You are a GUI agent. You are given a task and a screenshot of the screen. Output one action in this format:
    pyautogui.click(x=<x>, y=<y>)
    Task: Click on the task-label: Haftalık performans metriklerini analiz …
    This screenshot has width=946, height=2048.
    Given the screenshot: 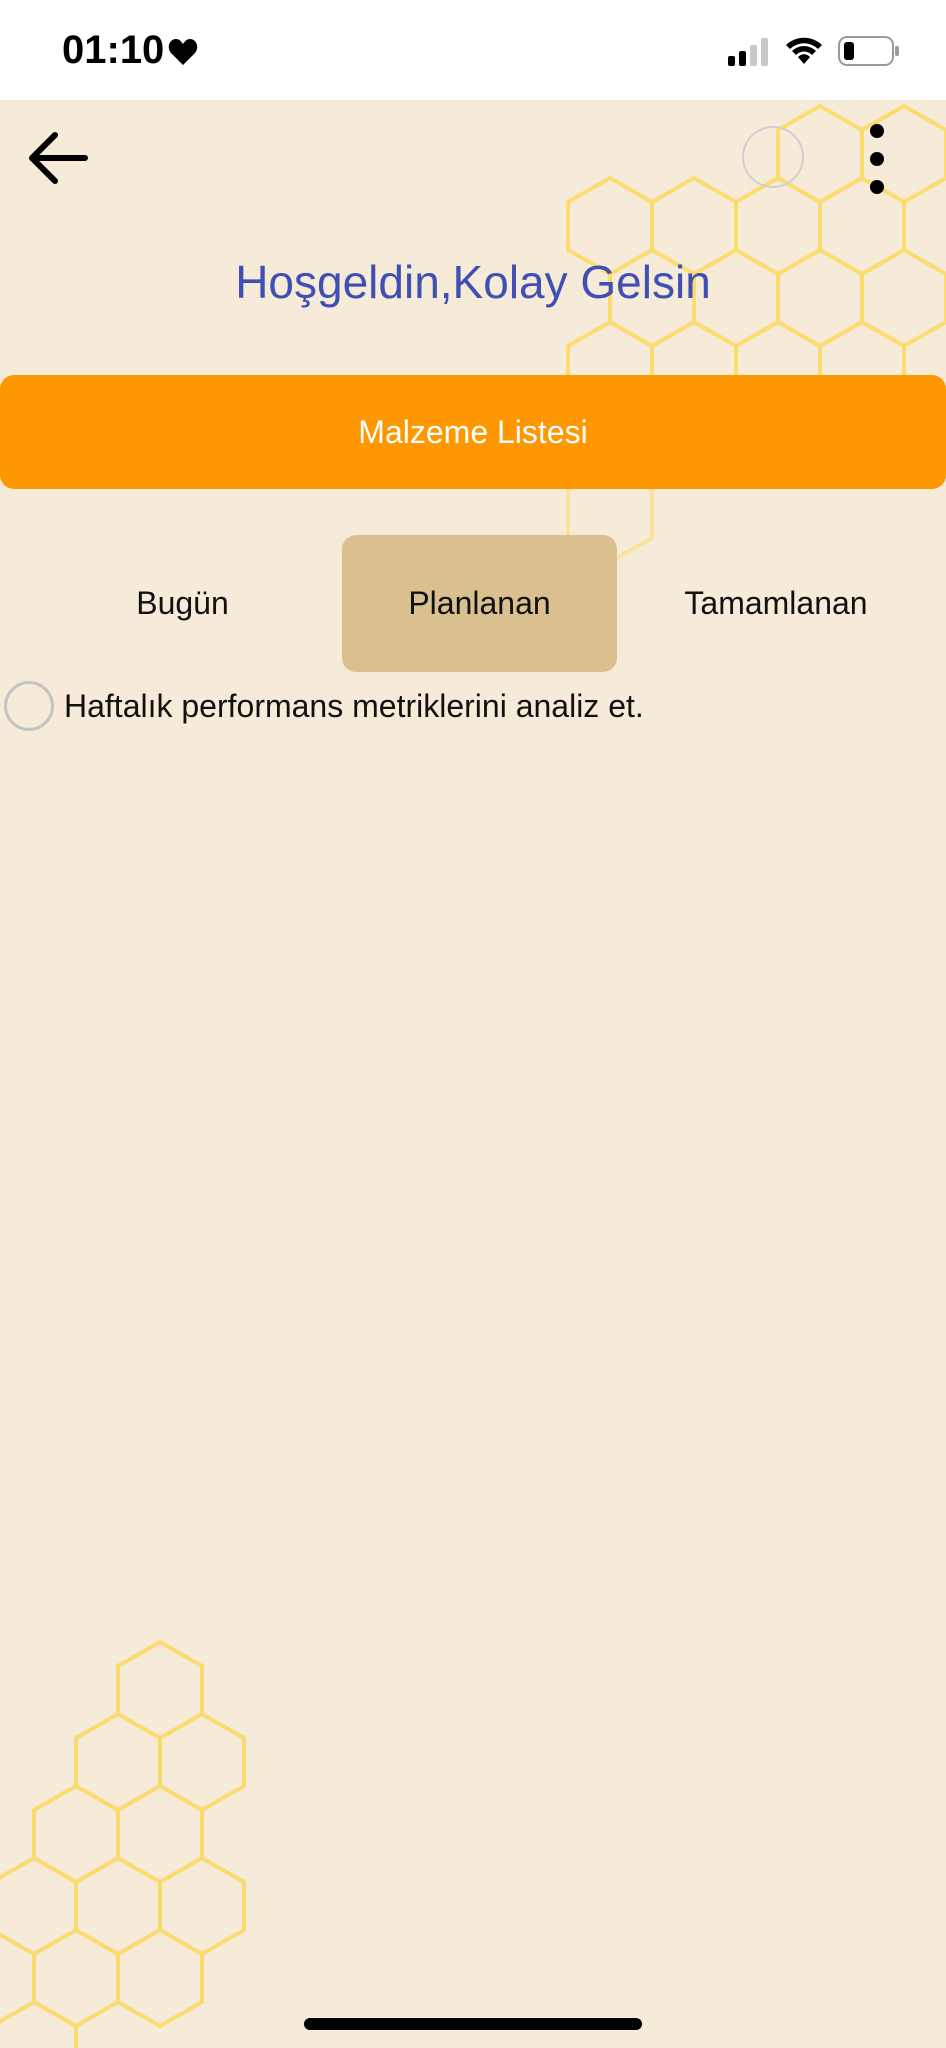 What is the action you would take?
    pyautogui.click(x=354, y=706)
    